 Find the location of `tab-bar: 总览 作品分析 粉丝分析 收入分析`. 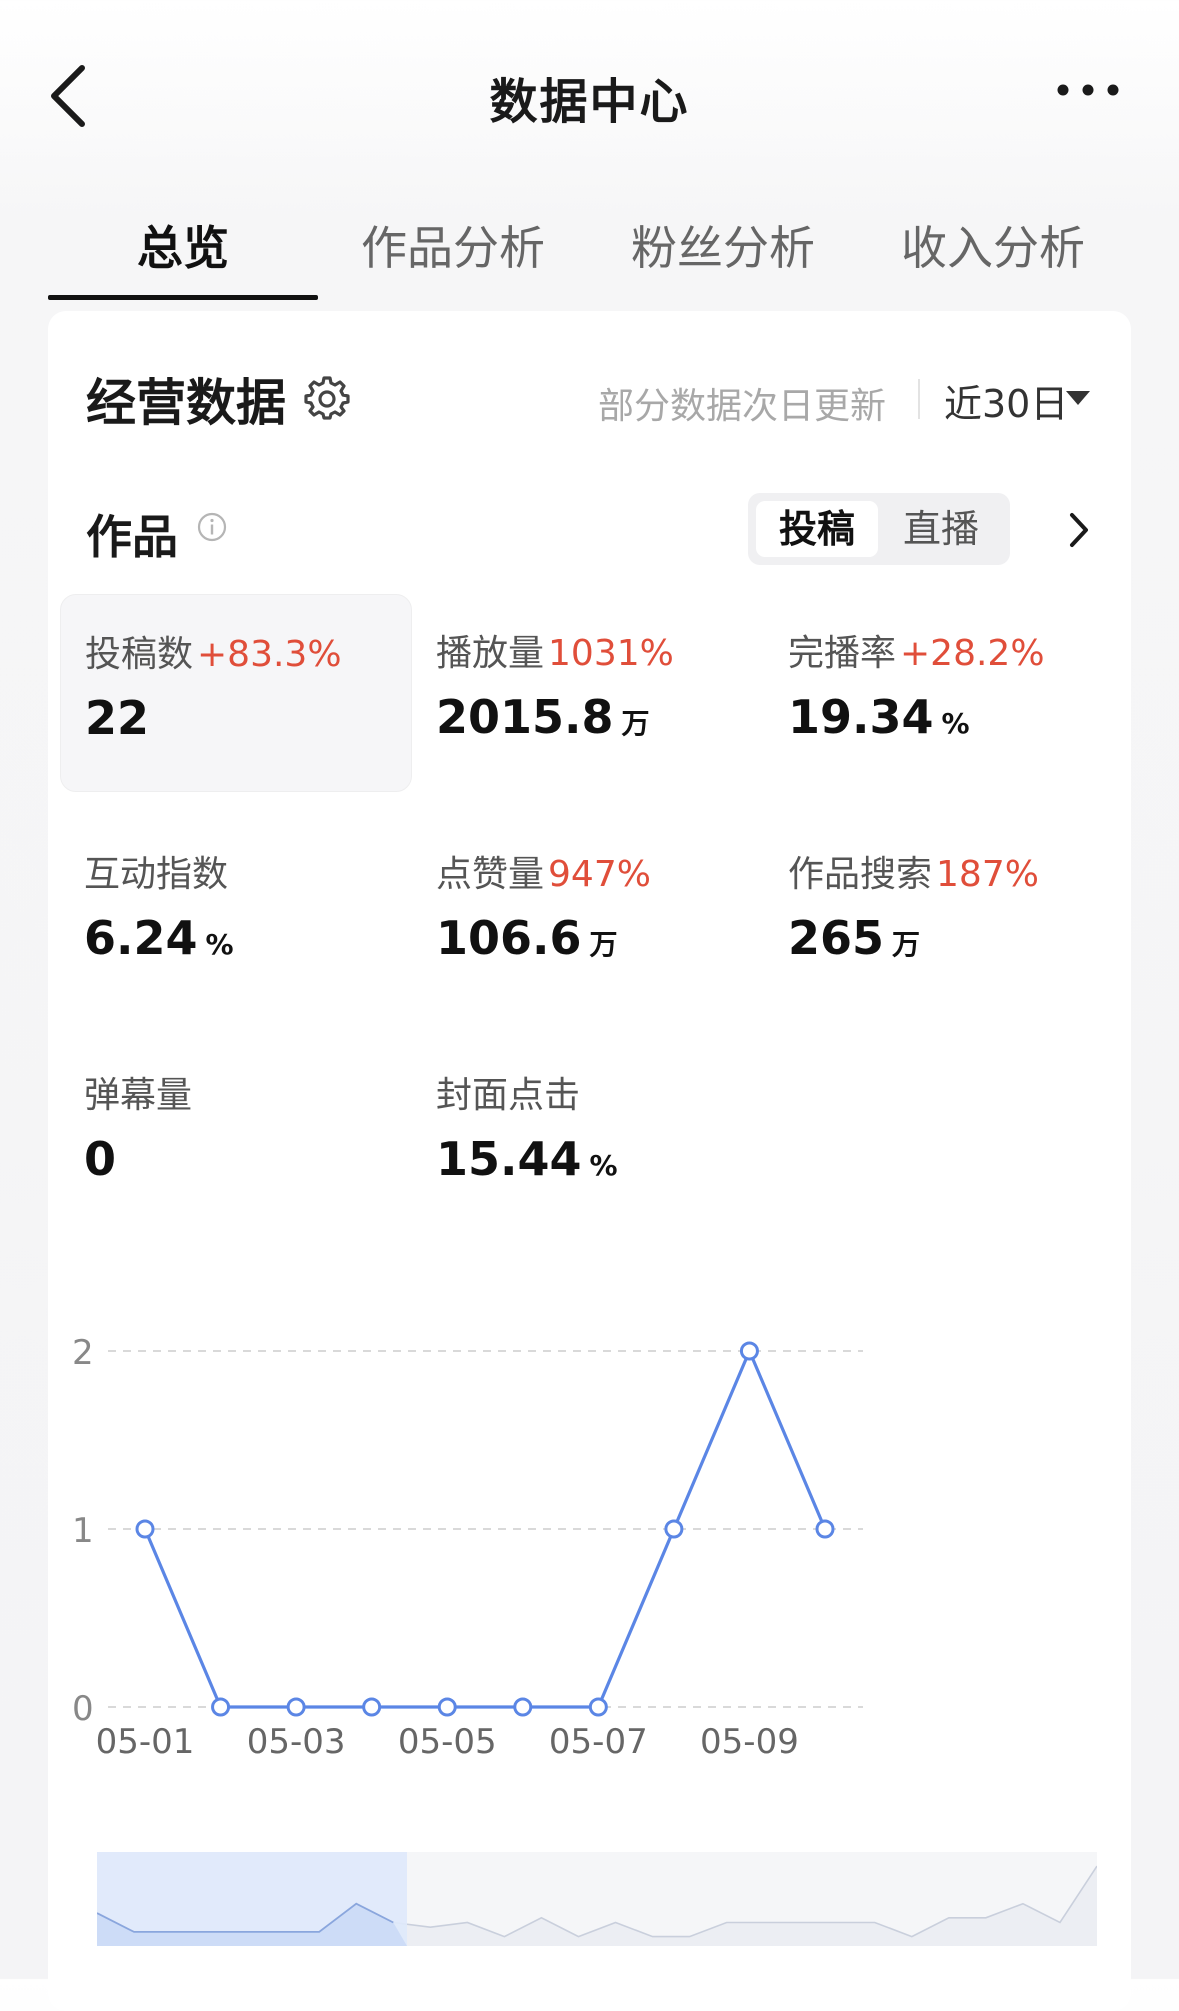

tab-bar: 总览 作品分析 粉丝分析 收入分析 is located at coordinates (589, 250).